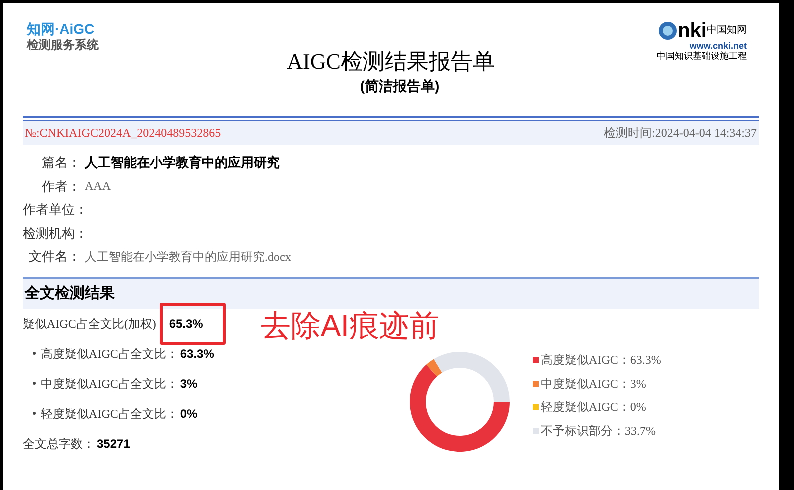  I want to click on result-label: 高度疑似AIGC占全文比：, so click(109, 354).